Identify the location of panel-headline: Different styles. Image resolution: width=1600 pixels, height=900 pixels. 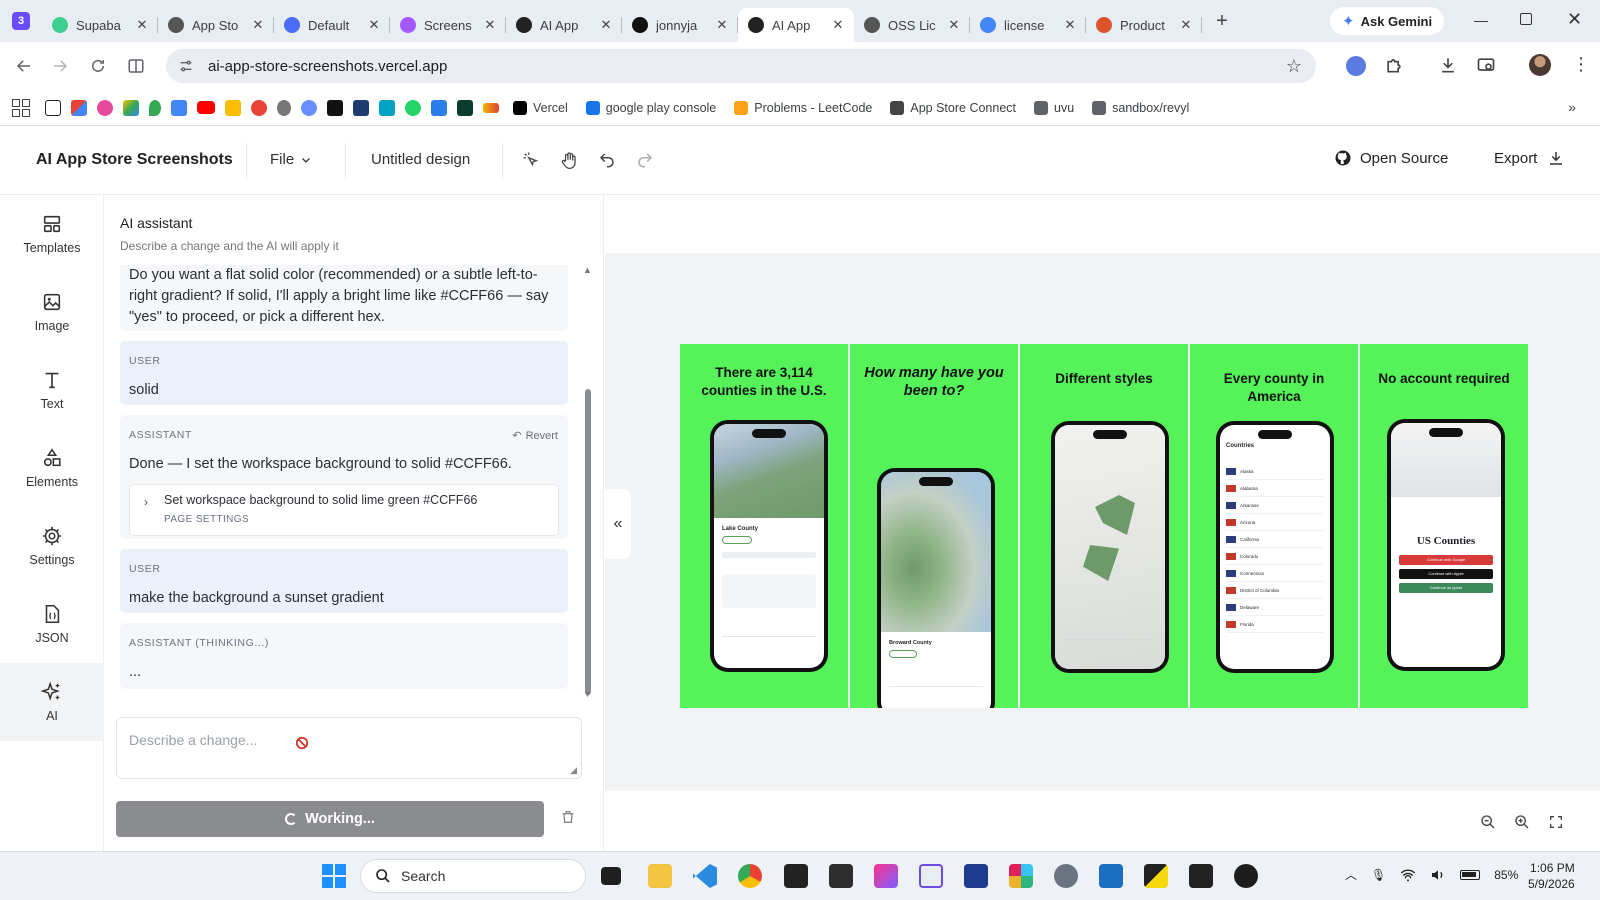
(1104, 379).